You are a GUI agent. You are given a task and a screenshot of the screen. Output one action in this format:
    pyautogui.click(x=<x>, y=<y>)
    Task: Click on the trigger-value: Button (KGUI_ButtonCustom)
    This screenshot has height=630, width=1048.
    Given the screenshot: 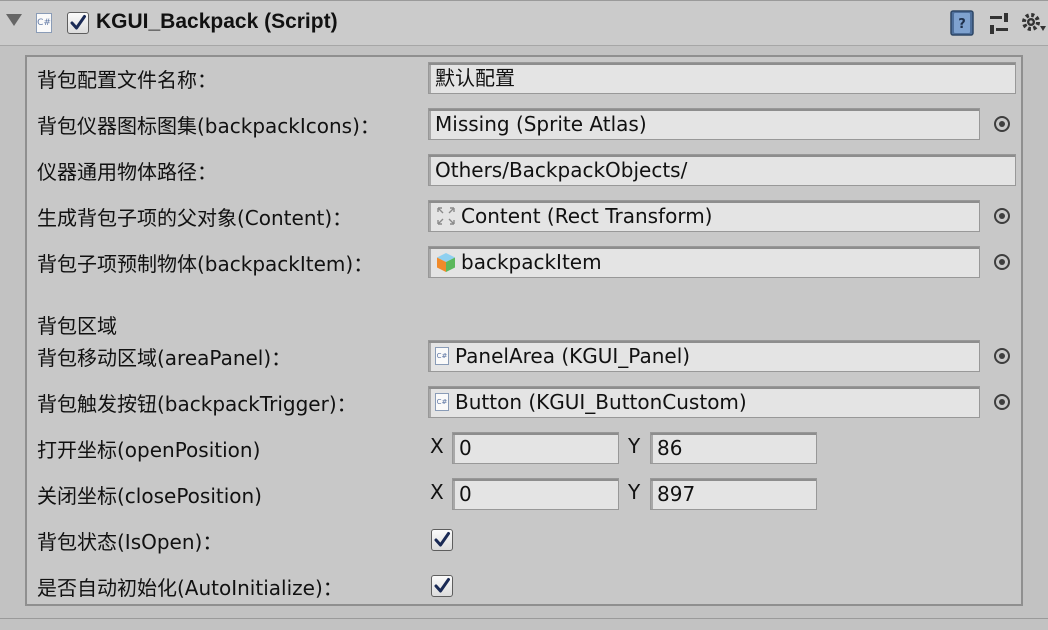 What is the action you would take?
    pyautogui.click(x=601, y=402)
    